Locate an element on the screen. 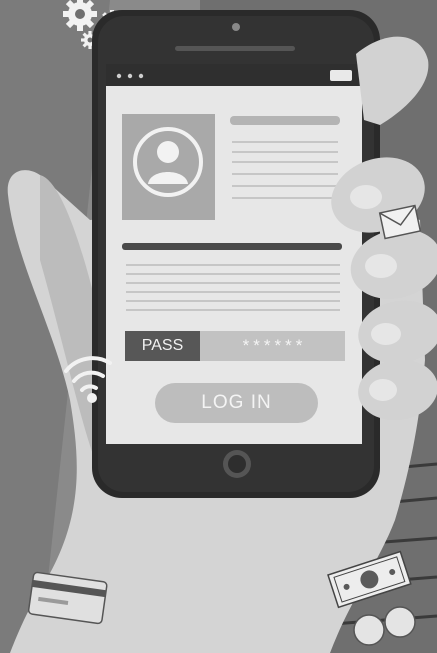  battery-icon is located at coordinates (341, 75).